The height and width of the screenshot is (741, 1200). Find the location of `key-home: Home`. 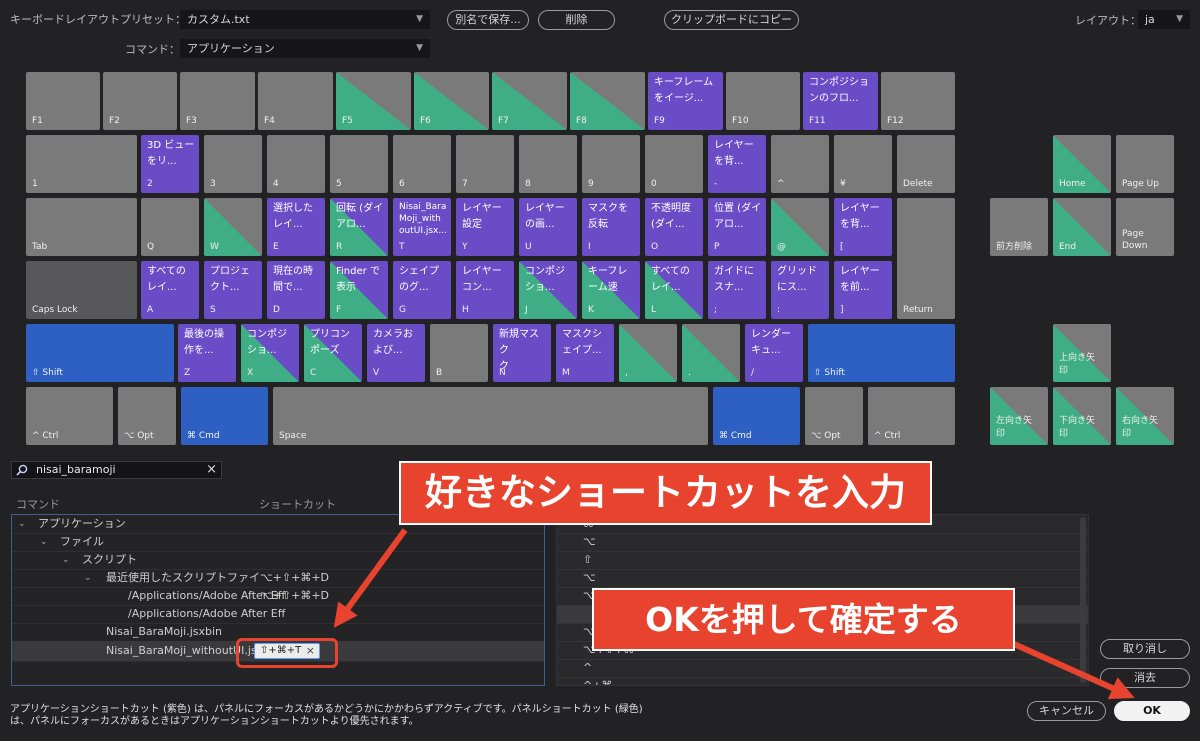

key-home: Home is located at coordinates (1082, 164).